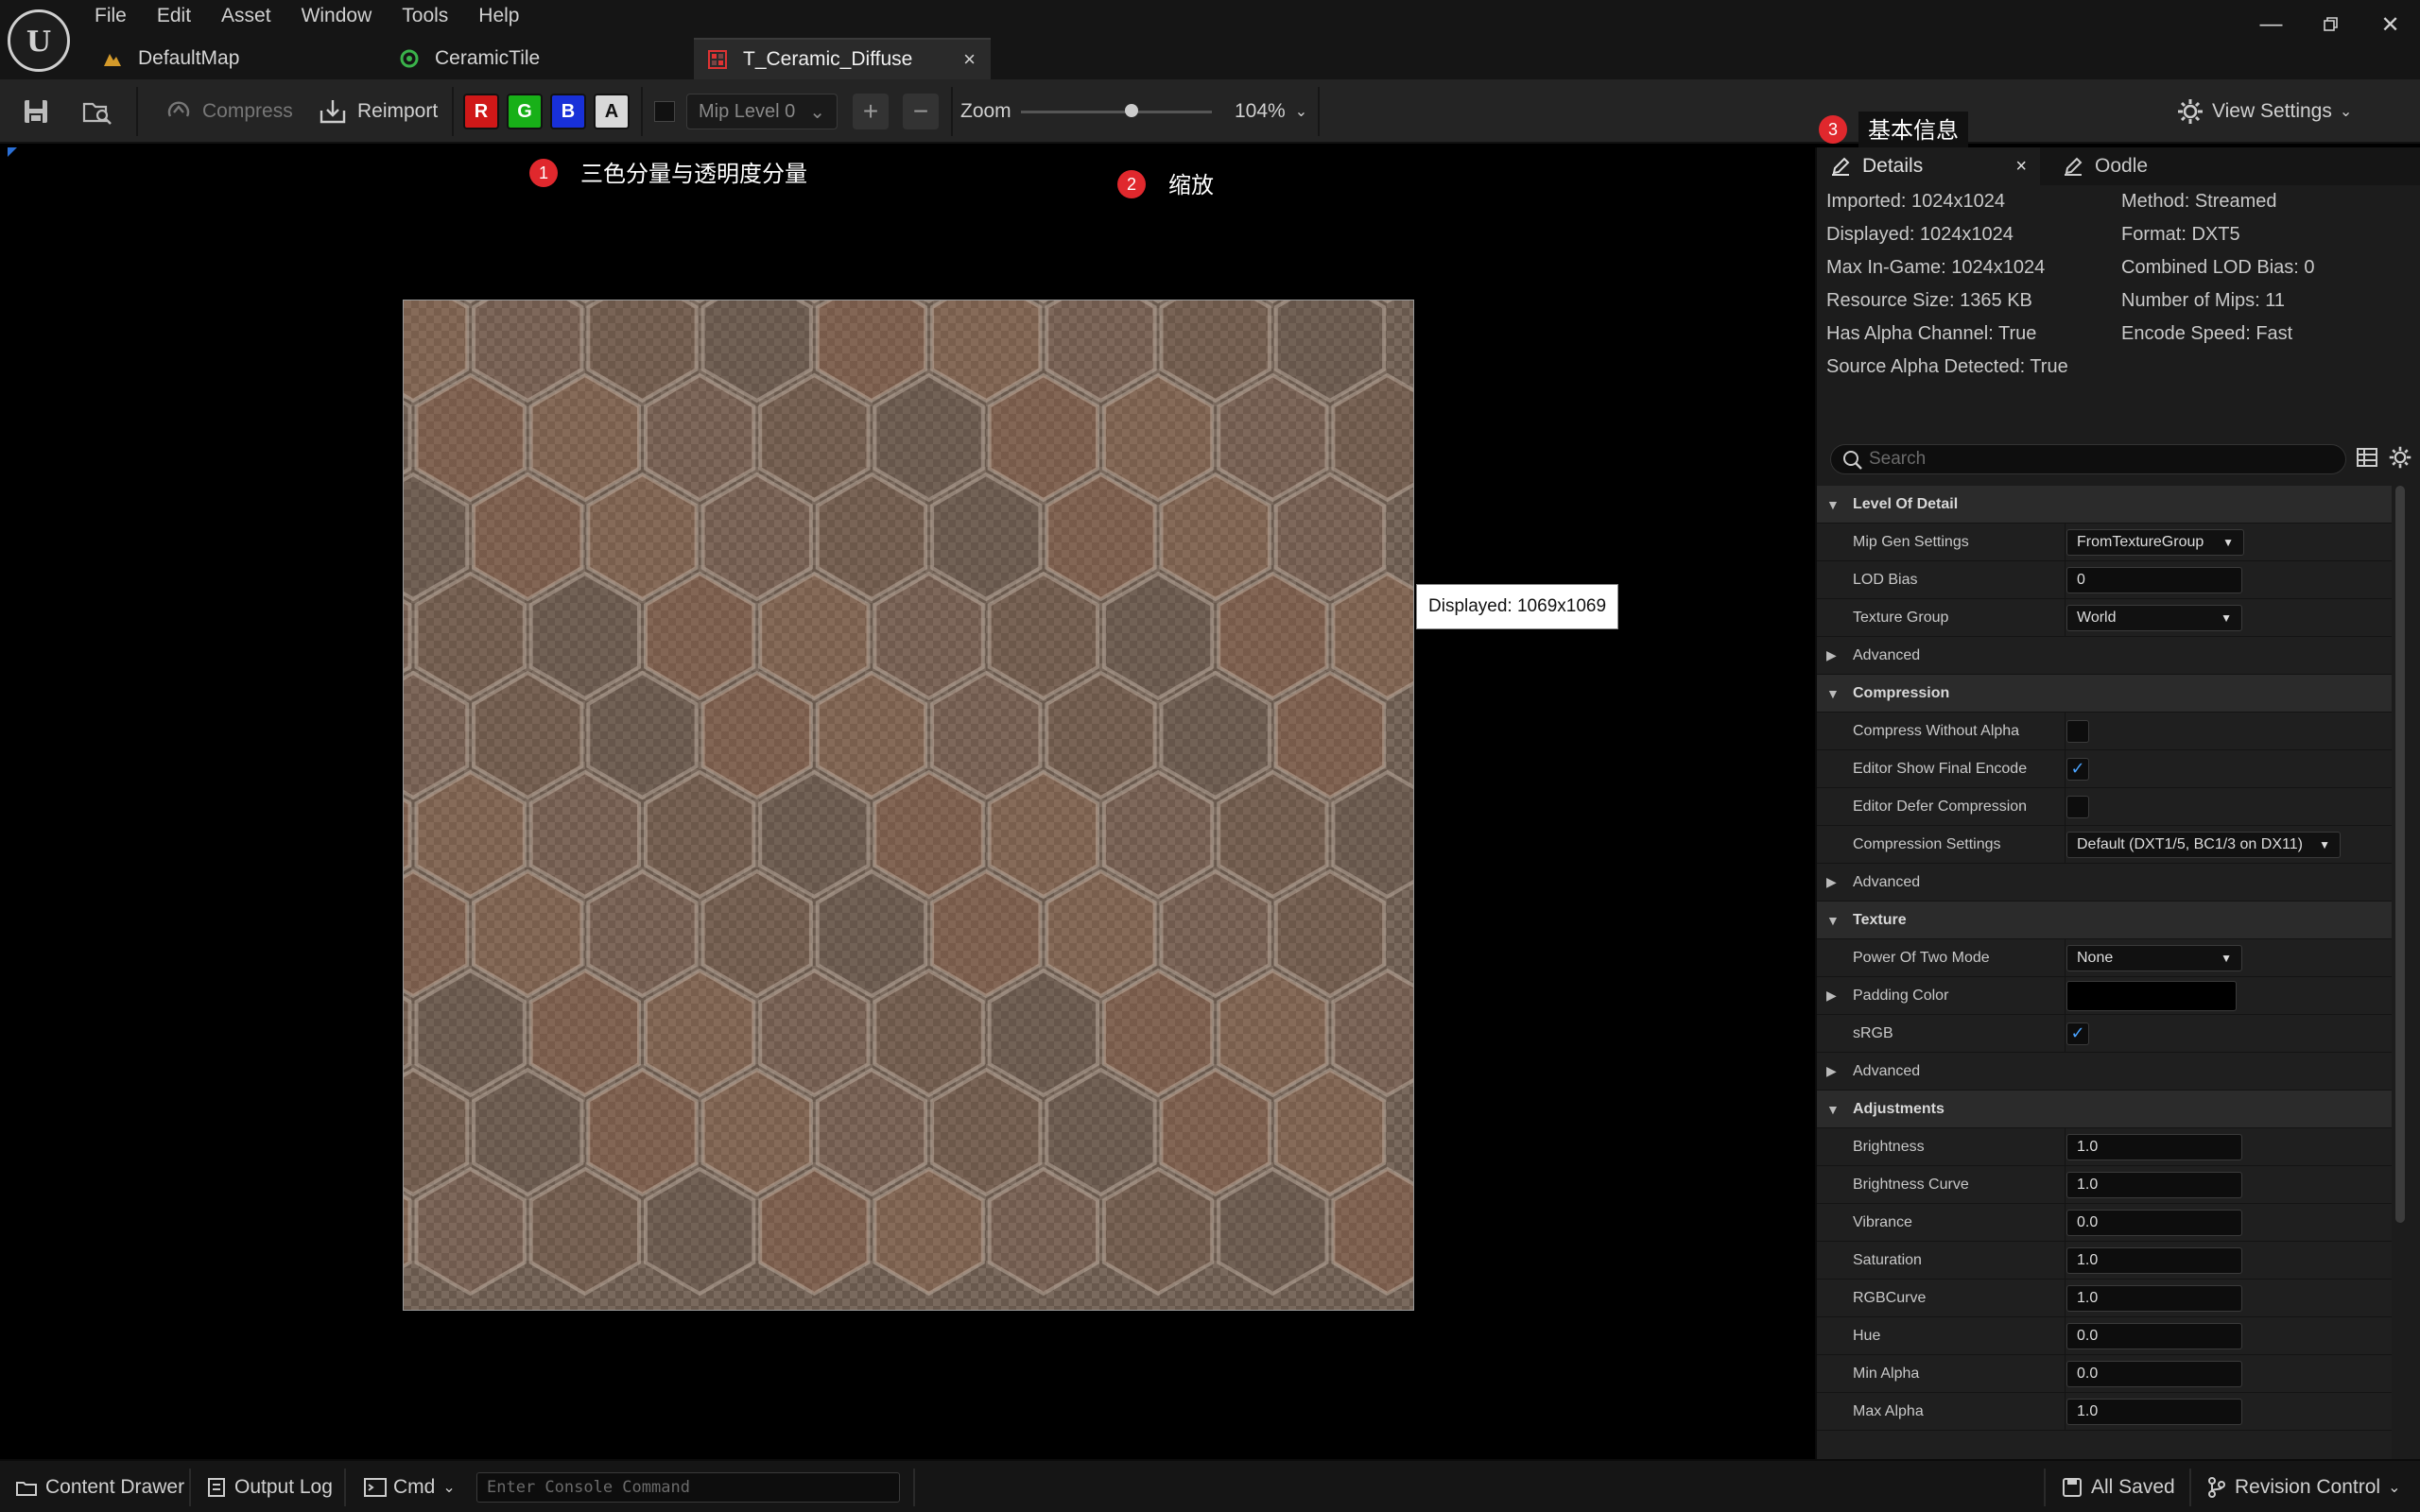  I want to click on checkmark-icon: ✓, so click(2077, 1032).